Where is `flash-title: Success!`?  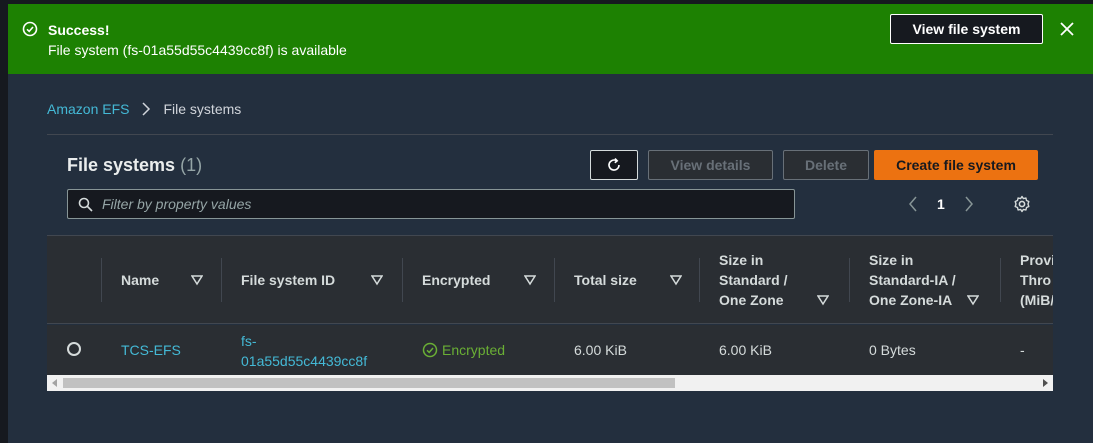
flash-title: Success! is located at coordinates (79, 30).